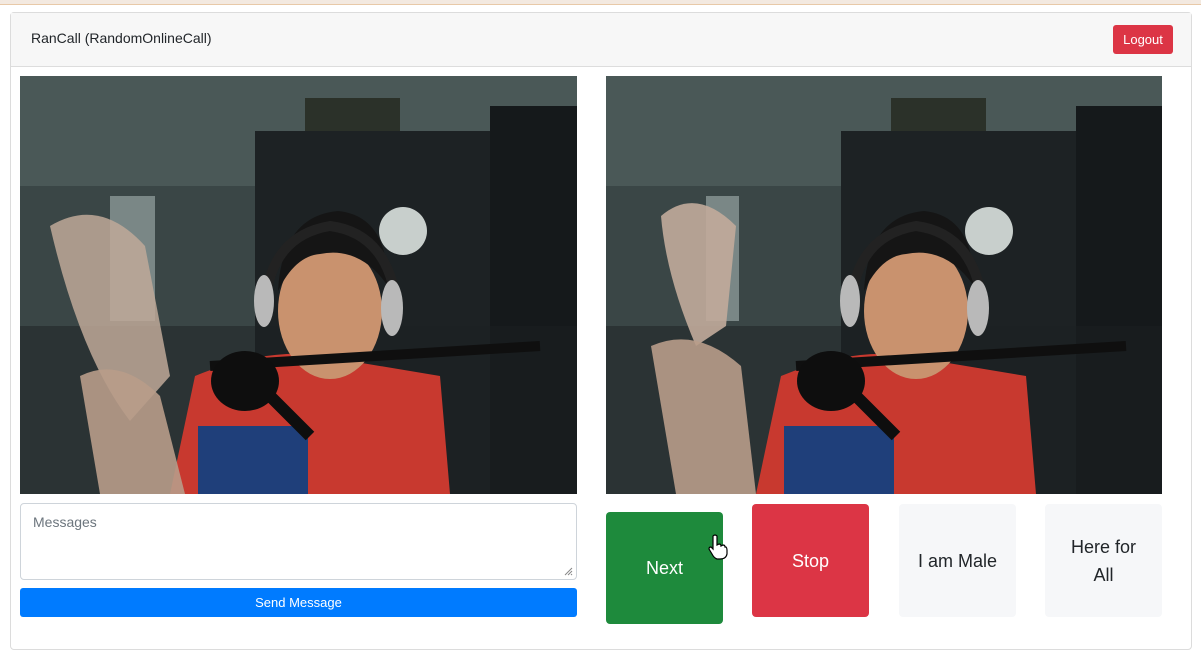 Image resolution: width=1201 pixels, height=671 pixels. What do you see at coordinates (601, 40) in the screenshot?
I see `app-header: RanCall (RandomOnlineCall) Logout` at bounding box center [601, 40].